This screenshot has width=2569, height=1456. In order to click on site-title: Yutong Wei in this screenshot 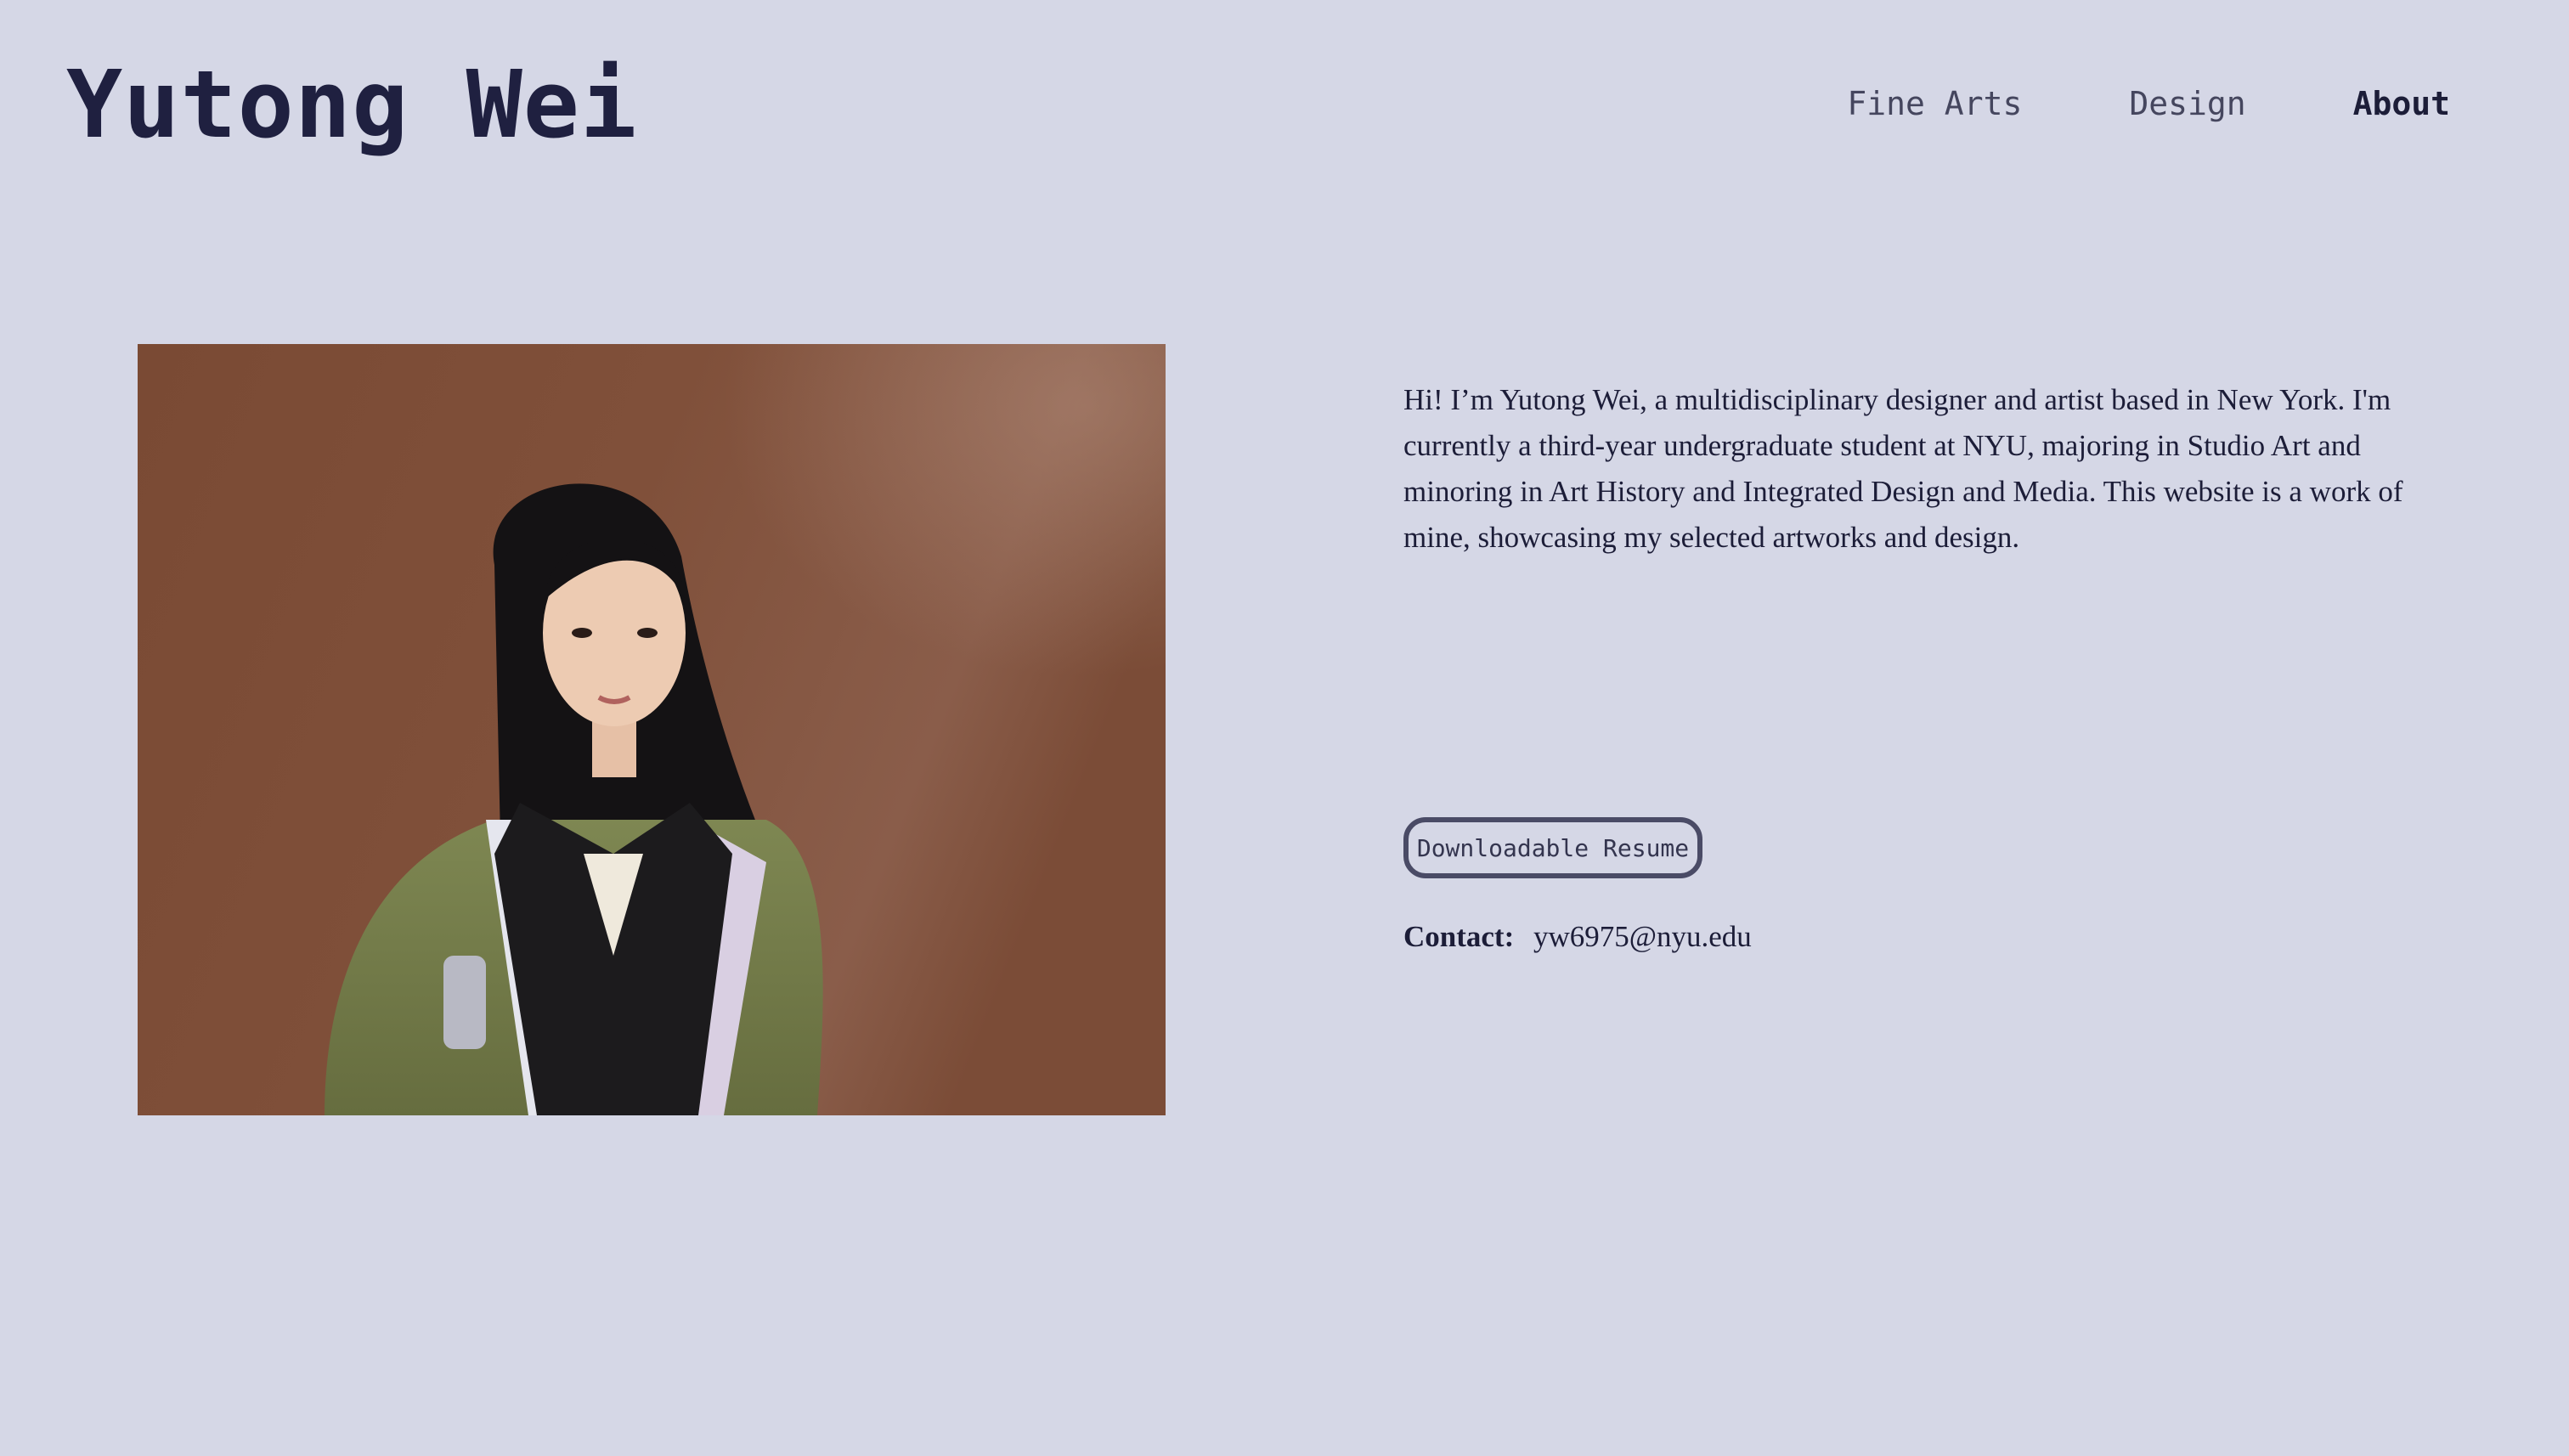, I will do `click(351, 105)`.